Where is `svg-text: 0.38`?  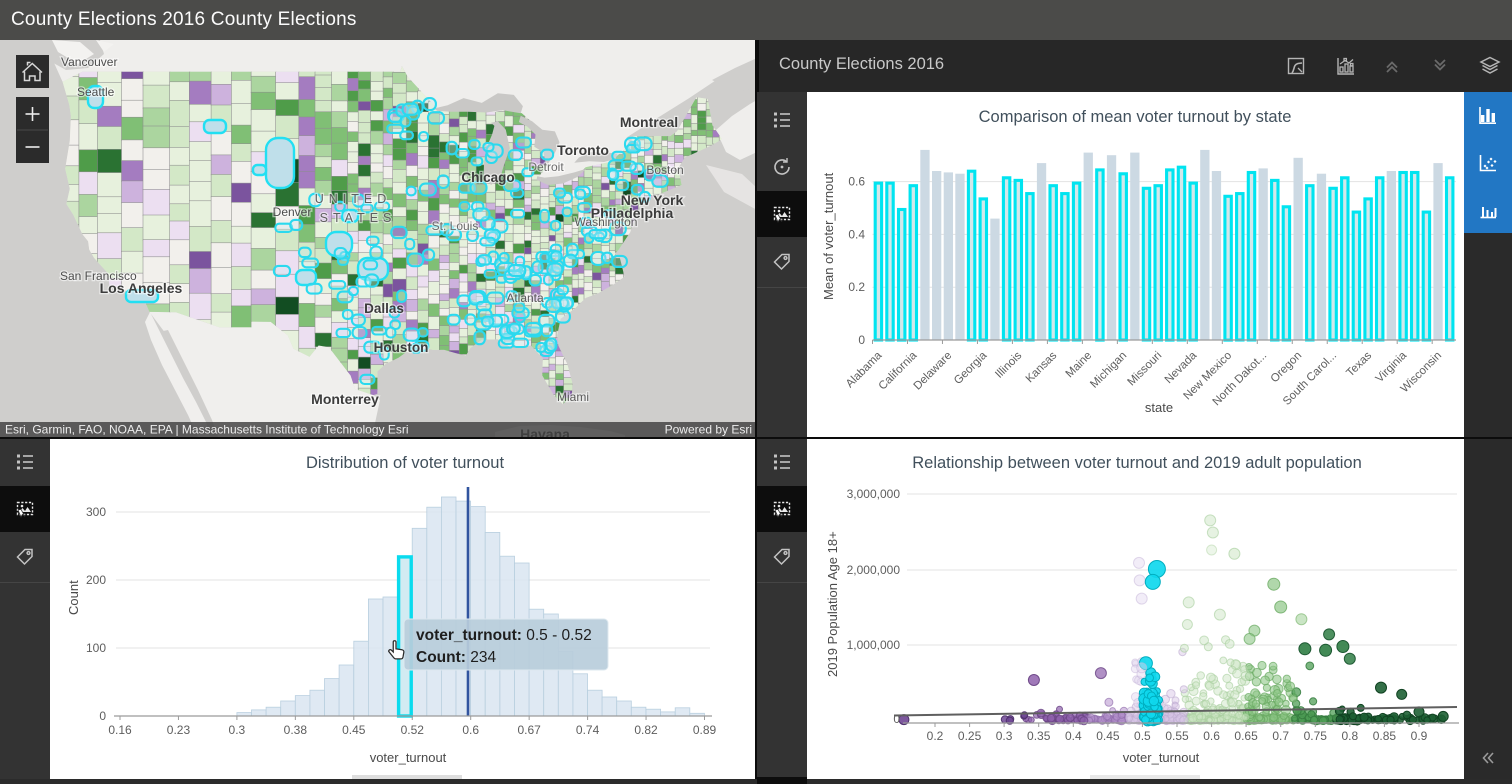
svg-text: 0.38 is located at coordinates (296, 730).